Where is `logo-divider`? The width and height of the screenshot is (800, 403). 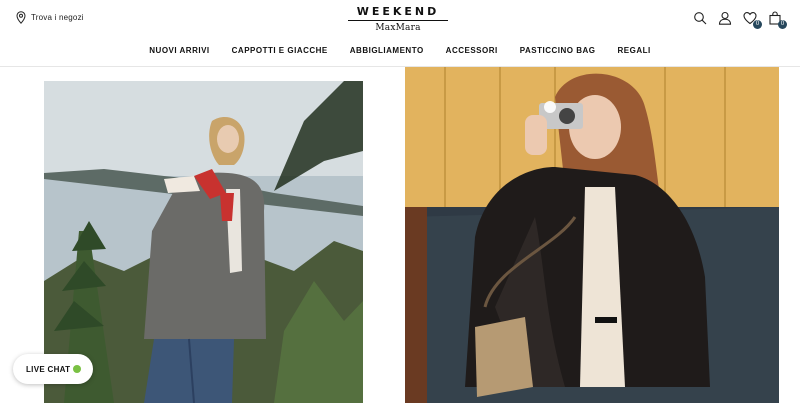 logo-divider is located at coordinates (398, 20).